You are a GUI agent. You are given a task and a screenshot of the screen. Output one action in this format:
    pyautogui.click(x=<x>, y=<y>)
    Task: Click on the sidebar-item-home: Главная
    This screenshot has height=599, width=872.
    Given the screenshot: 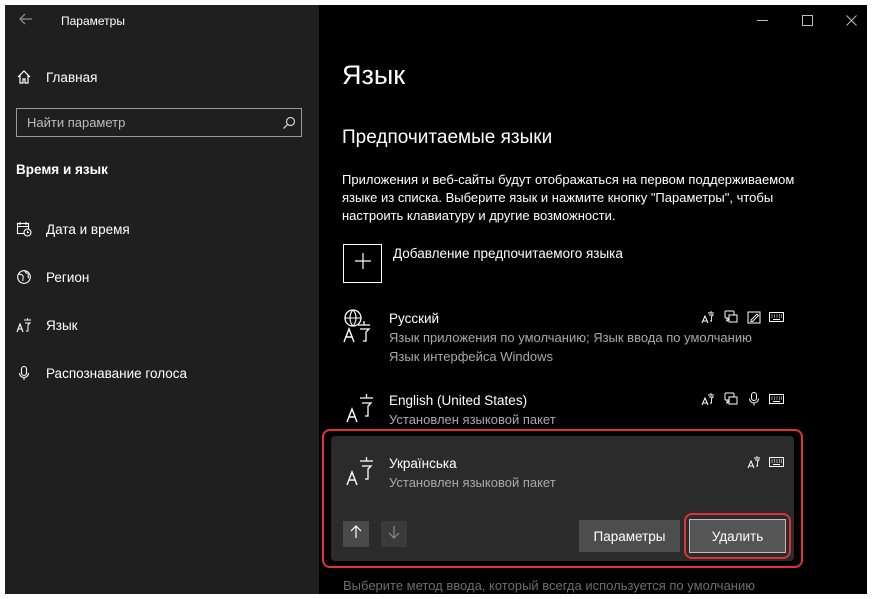 What is the action you would take?
    pyautogui.click(x=162, y=77)
    